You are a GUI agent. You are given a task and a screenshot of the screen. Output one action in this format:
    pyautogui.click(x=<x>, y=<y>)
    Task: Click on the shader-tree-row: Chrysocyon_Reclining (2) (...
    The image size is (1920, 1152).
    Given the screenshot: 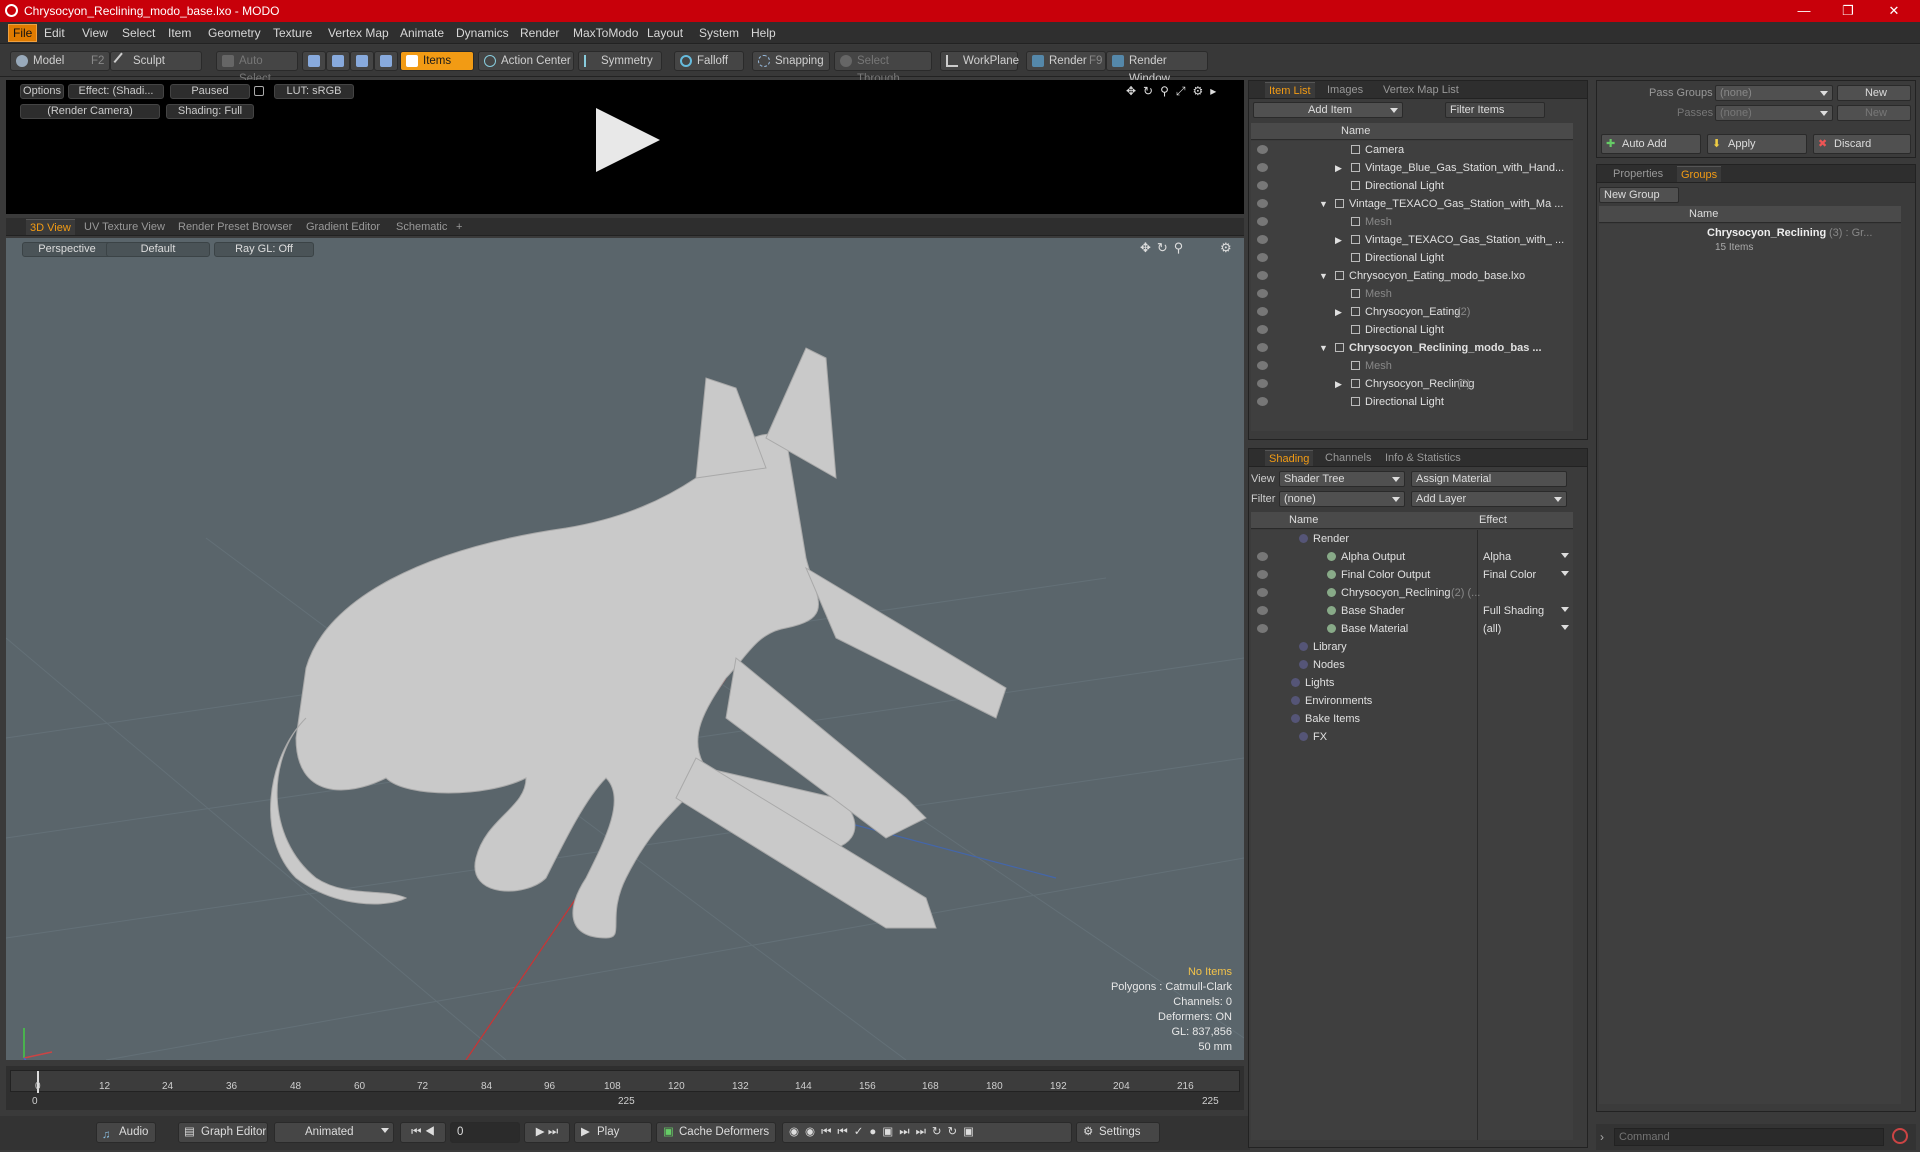 What is the action you would take?
    pyautogui.click(x=1412, y=593)
    